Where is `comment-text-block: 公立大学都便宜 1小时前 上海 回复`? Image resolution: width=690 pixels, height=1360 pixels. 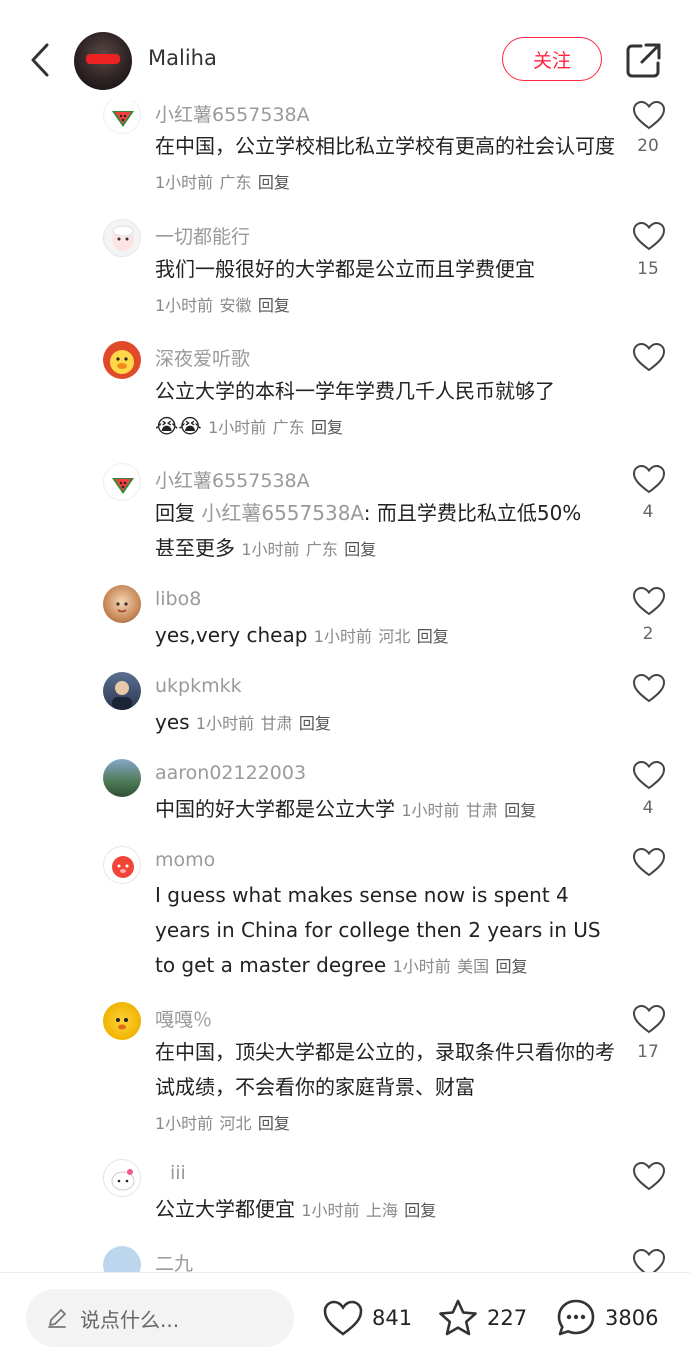 comment-text-block: 公立大学都便宜 1小时前 上海 回复 is located at coordinates (385, 1210).